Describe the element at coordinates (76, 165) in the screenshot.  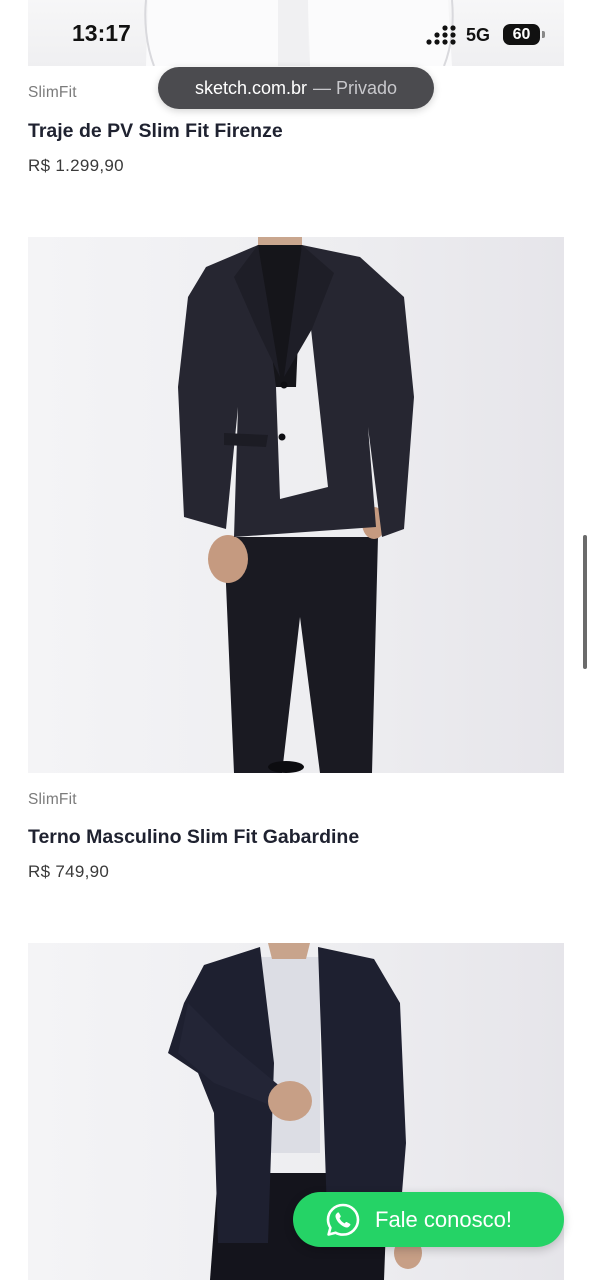
I see `product-price: R$ 1.299,90` at that location.